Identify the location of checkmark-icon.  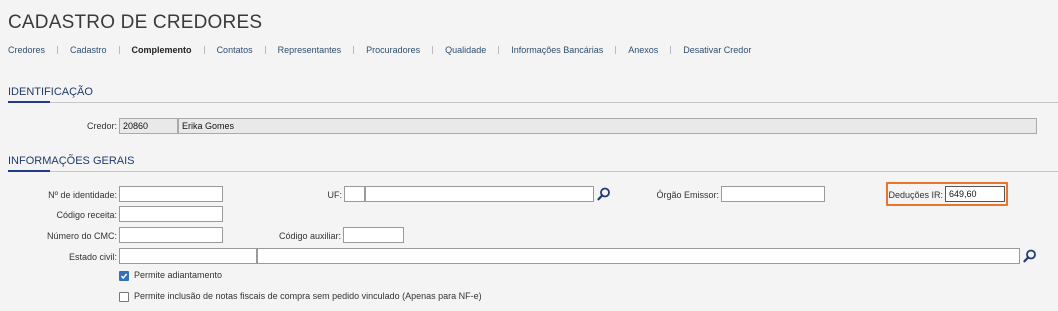
(124, 276).